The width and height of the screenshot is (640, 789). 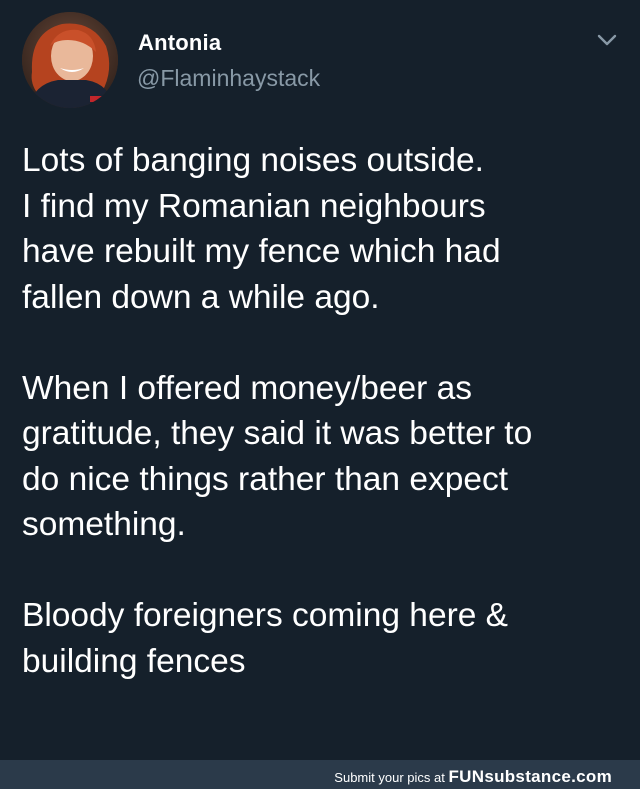 What do you see at coordinates (466, 776) in the screenshot?
I see `brand-fun: FUN` at bounding box center [466, 776].